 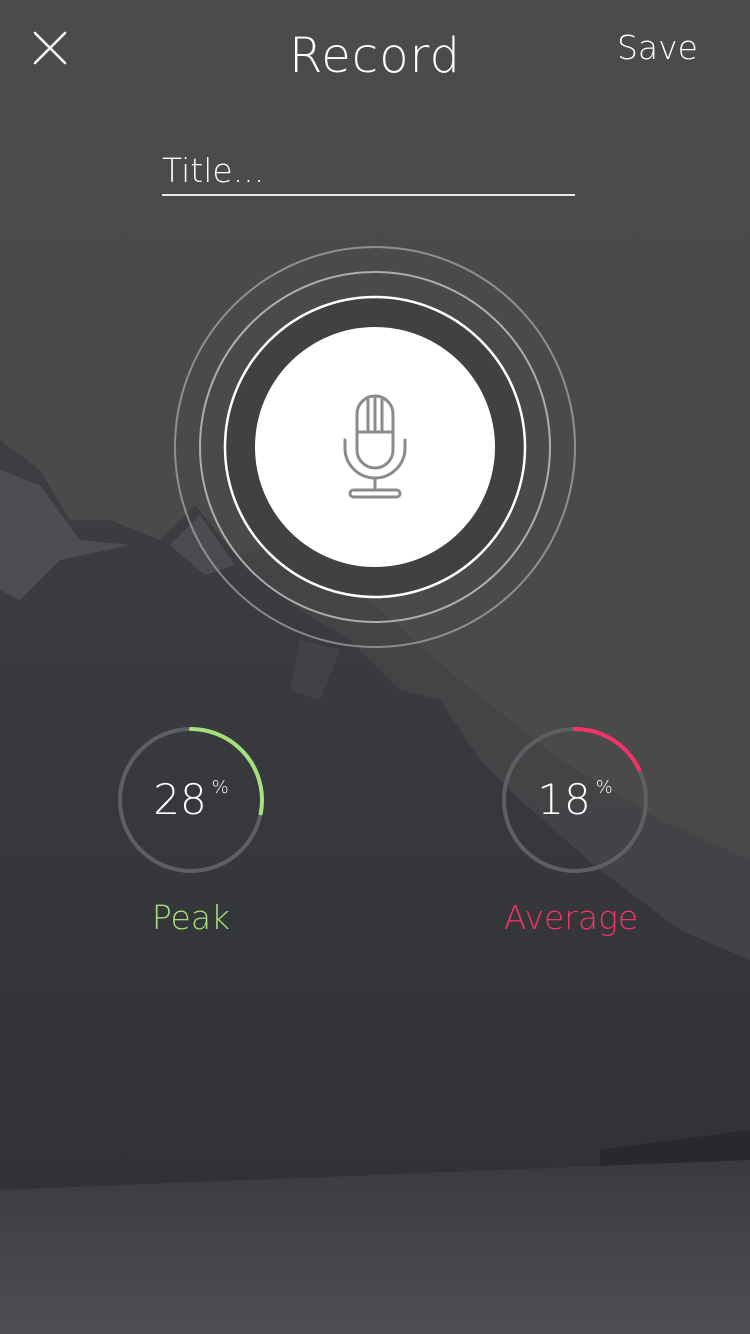 What do you see at coordinates (220, 787) in the screenshot?
I see `peak-unit: %` at bounding box center [220, 787].